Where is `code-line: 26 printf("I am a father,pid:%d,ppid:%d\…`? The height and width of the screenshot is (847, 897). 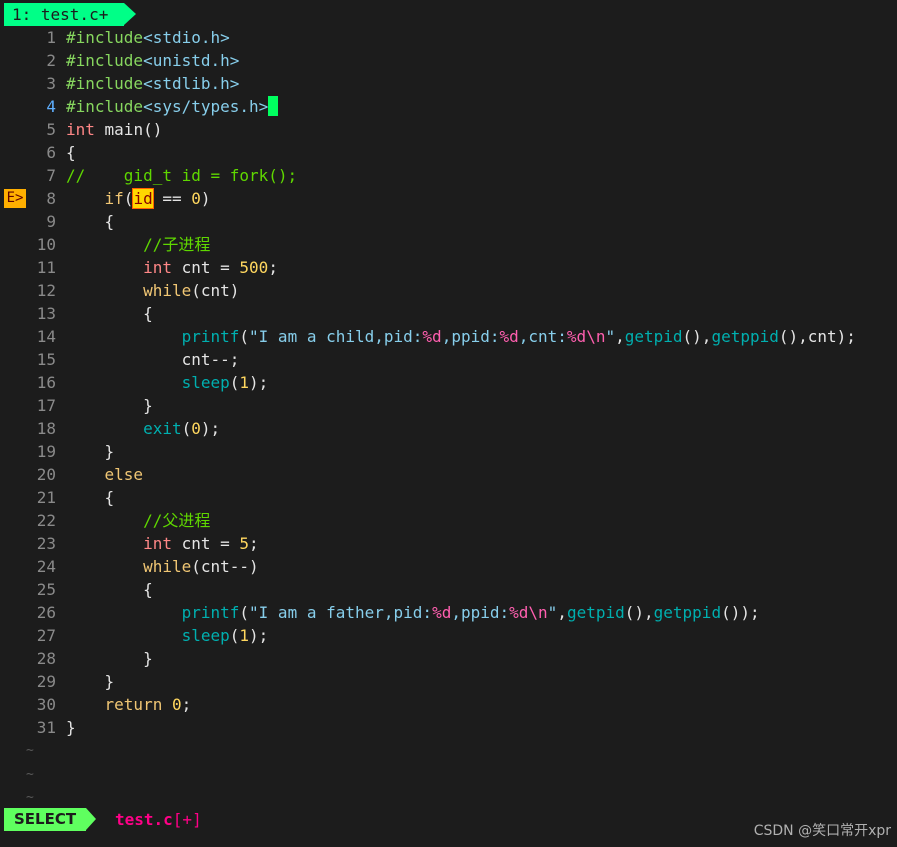 code-line: 26 printf("I am a father,pid:%d,ppid:%d\… is located at coordinates (450, 612).